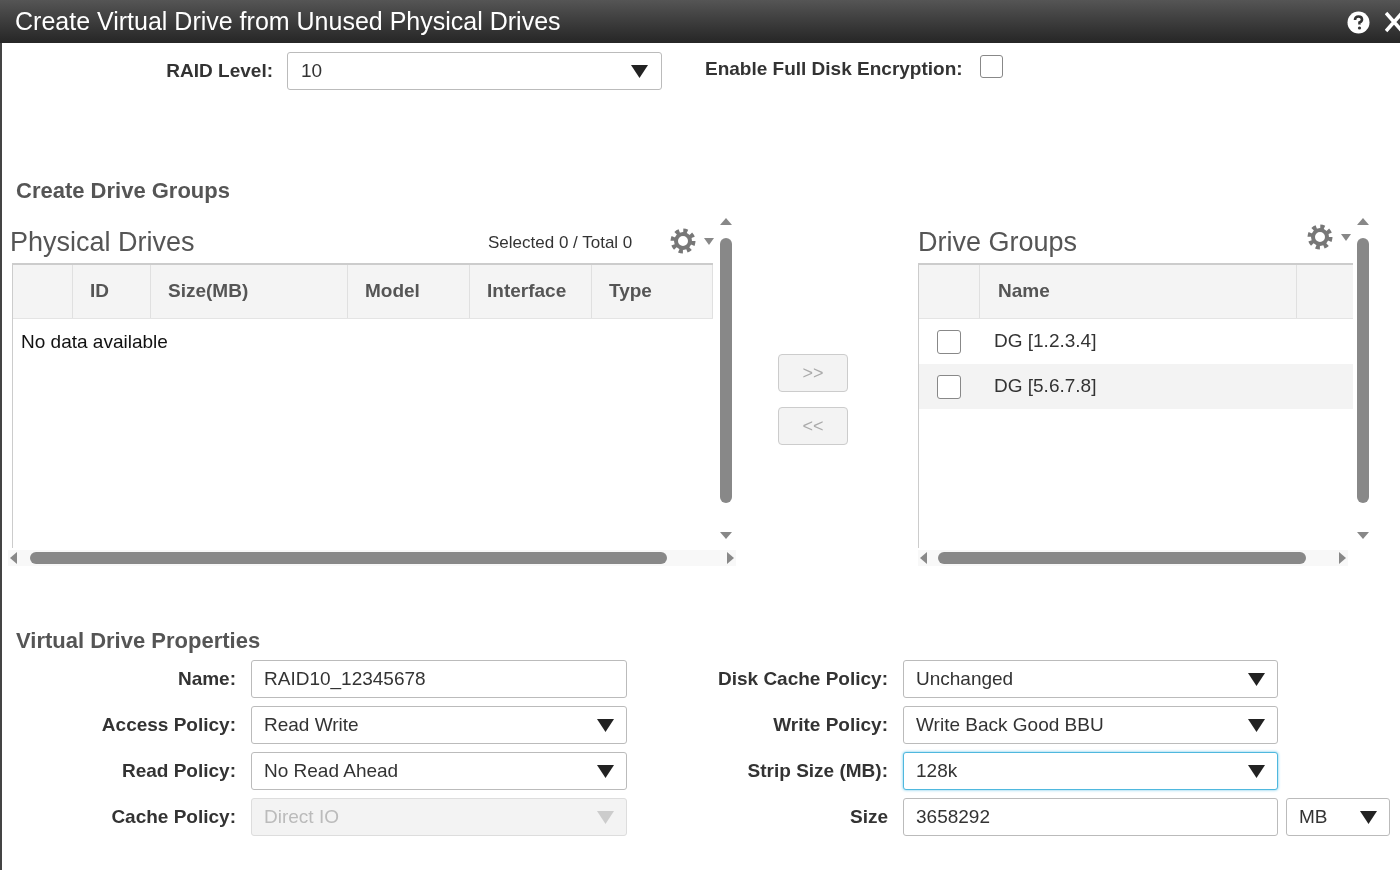 Image resolution: width=1400 pixels, height=870 pixels. Describe the element at coordinates (173, 816) in the screenshot. I see `field-label: Cache Policy:` at that location.